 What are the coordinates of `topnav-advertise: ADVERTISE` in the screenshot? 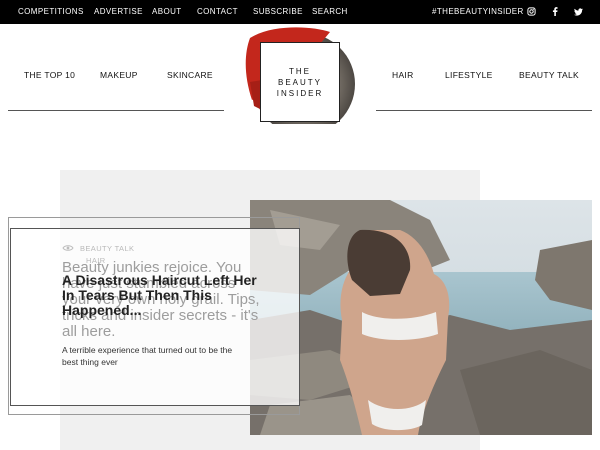 It's located at (118, 12).